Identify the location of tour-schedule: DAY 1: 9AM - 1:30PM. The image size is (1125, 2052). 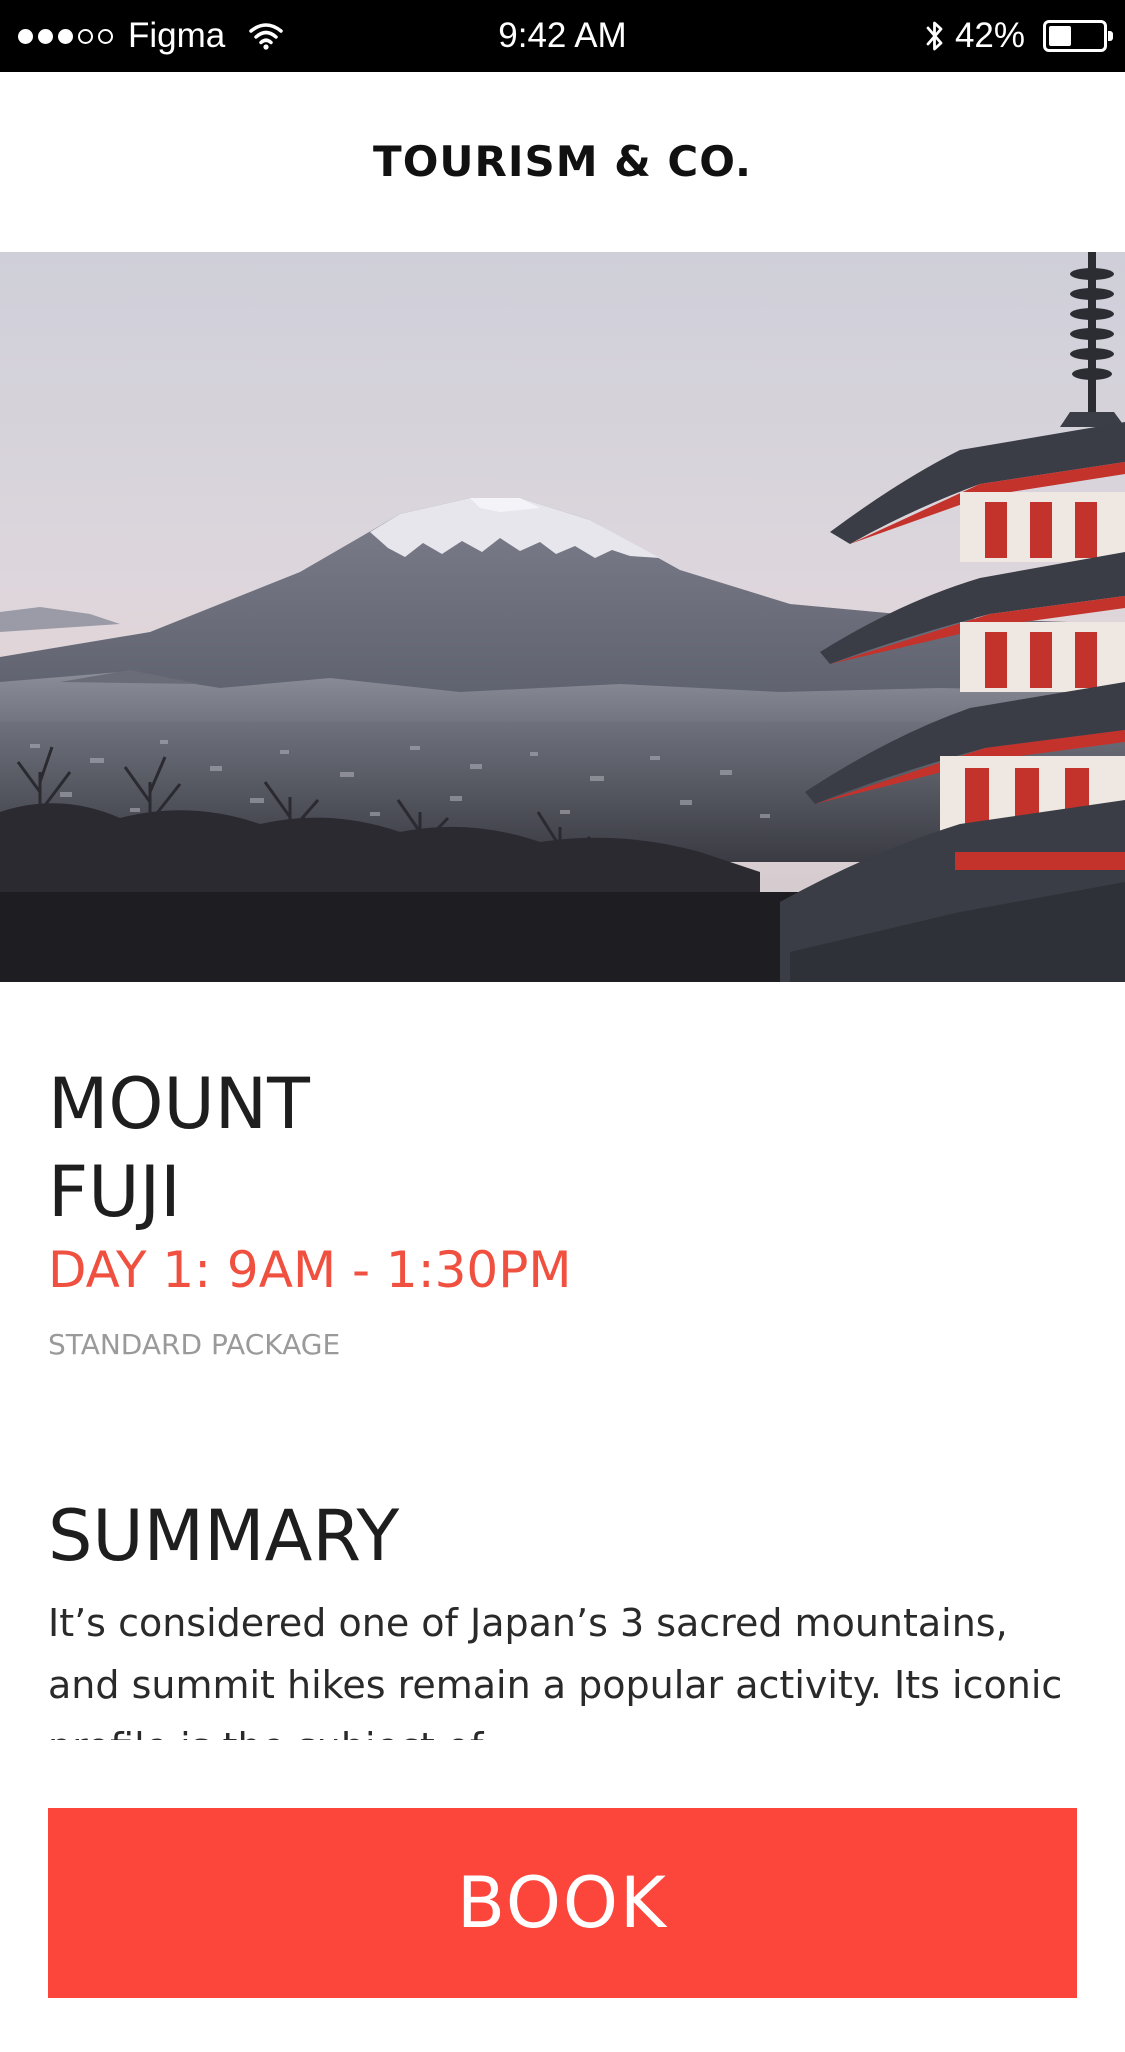
(310, 1270).